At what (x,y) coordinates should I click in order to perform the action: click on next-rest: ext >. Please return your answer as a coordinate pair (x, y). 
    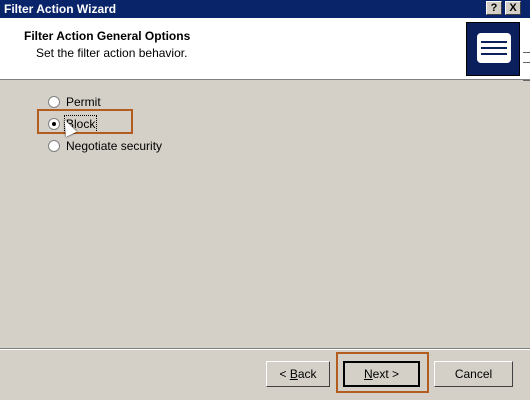
    Looking at the image, I should click on (386, 374).